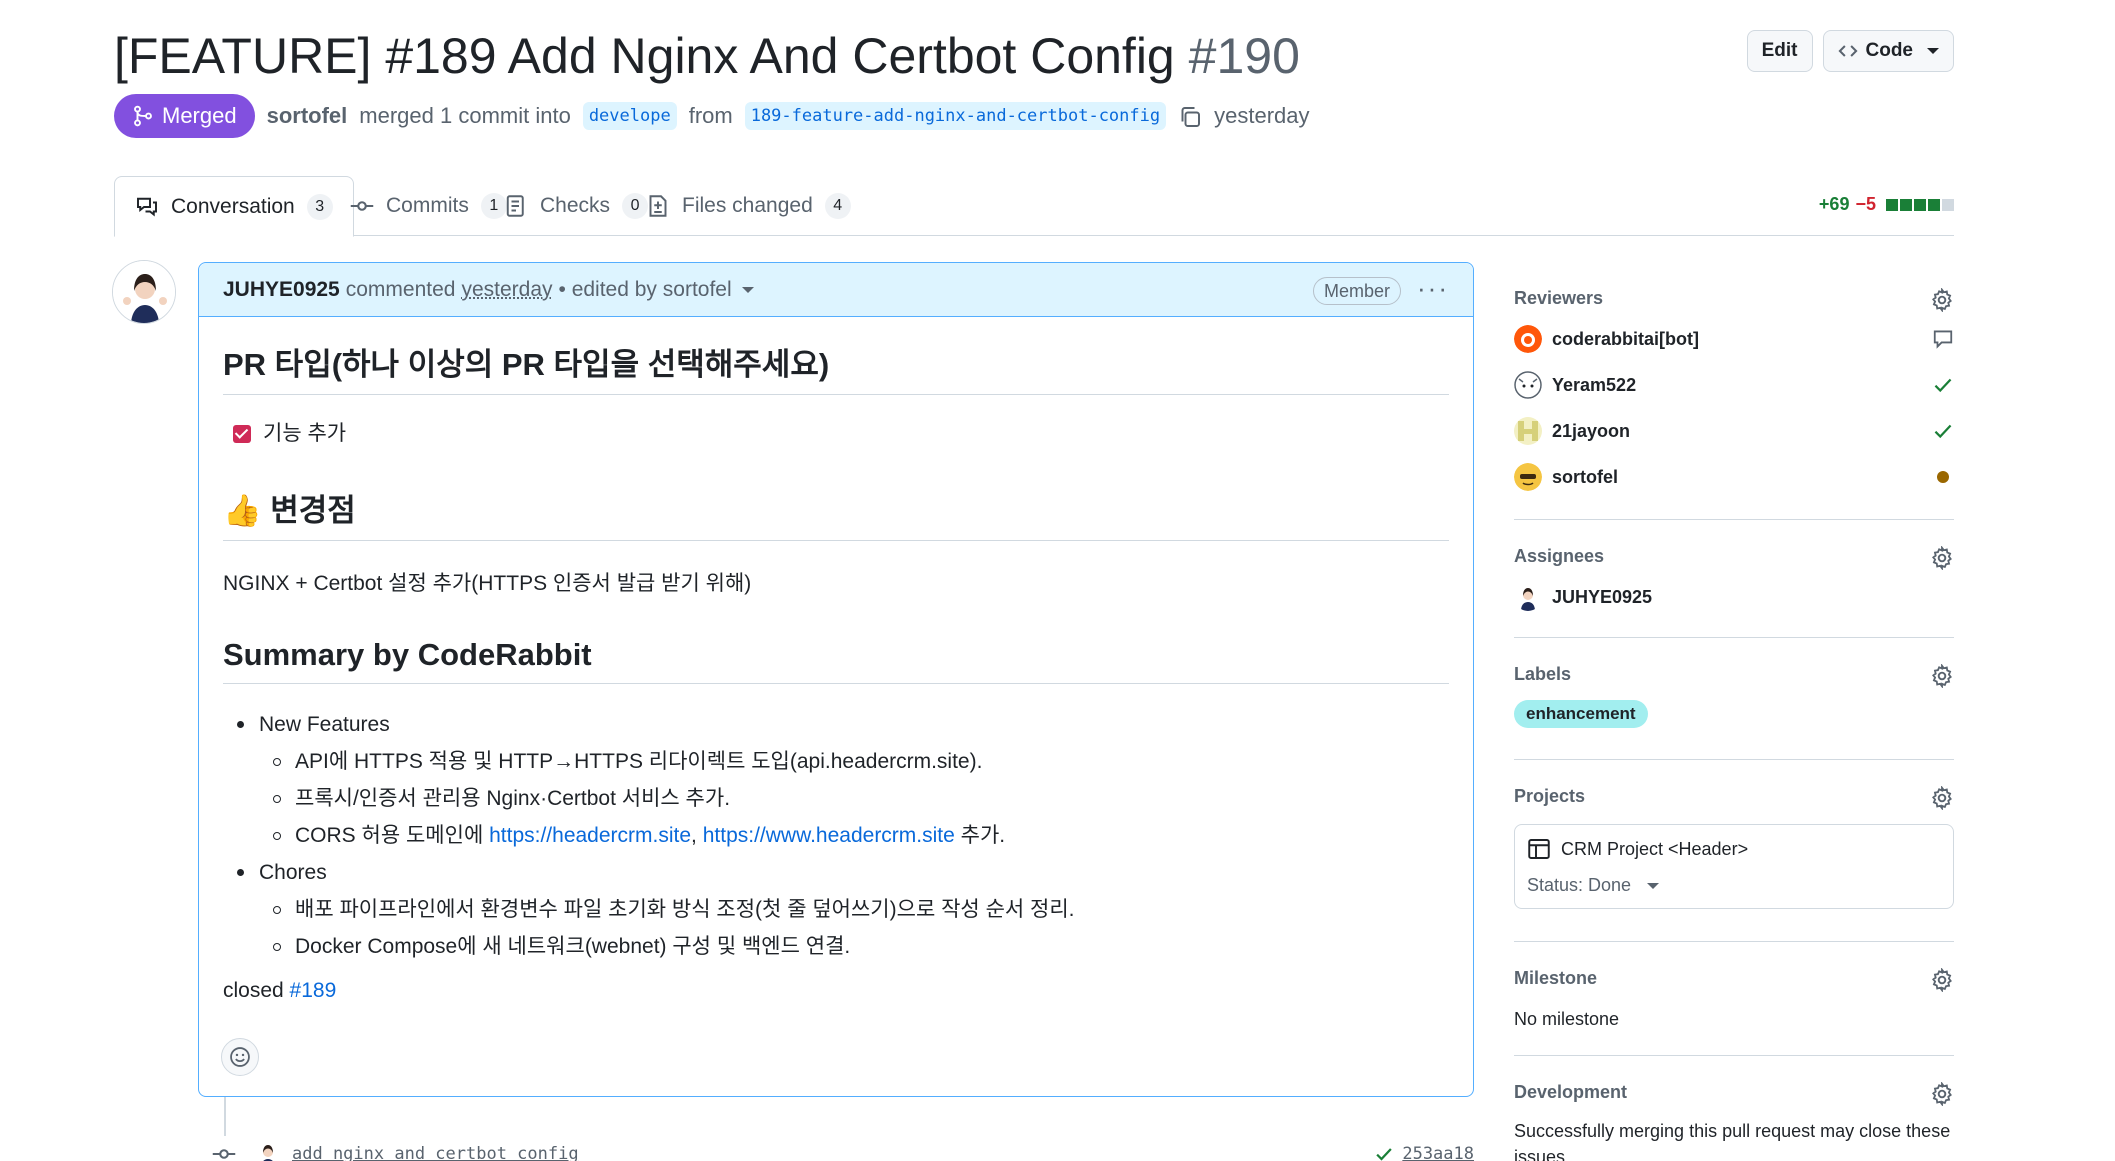 The width and height of the screenshot is (2115, 1161). Describe the element at coordinates (1190, 116) in the screenshot. I see `copy-icon` at that location.